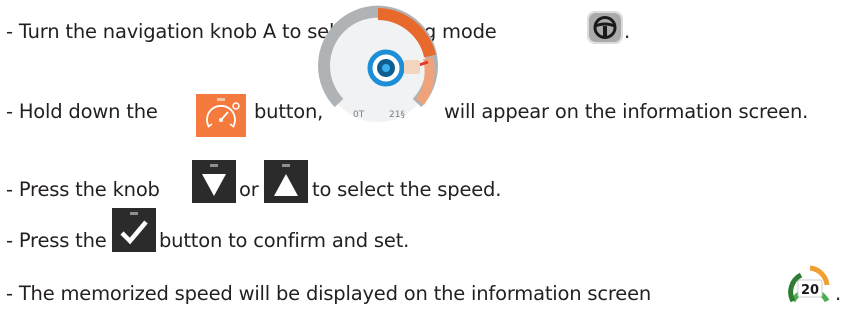  I want to click on arrow-up-button-icon, so click(286, 181).